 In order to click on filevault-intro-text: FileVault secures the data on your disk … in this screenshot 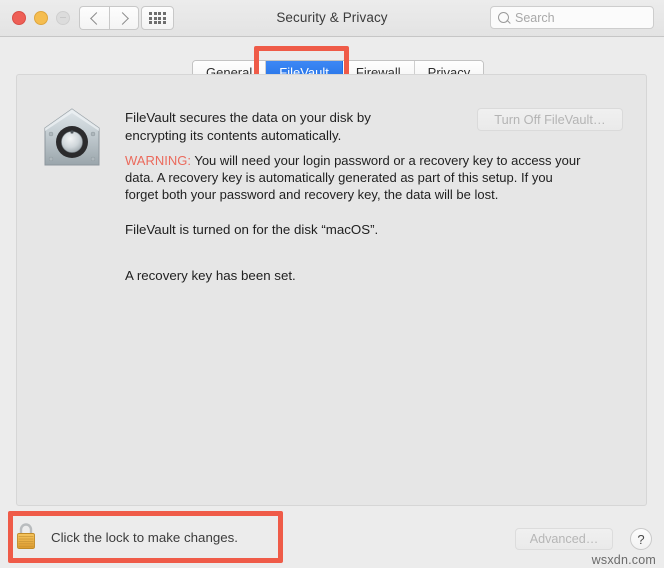, I will do `click(248, 126)`.